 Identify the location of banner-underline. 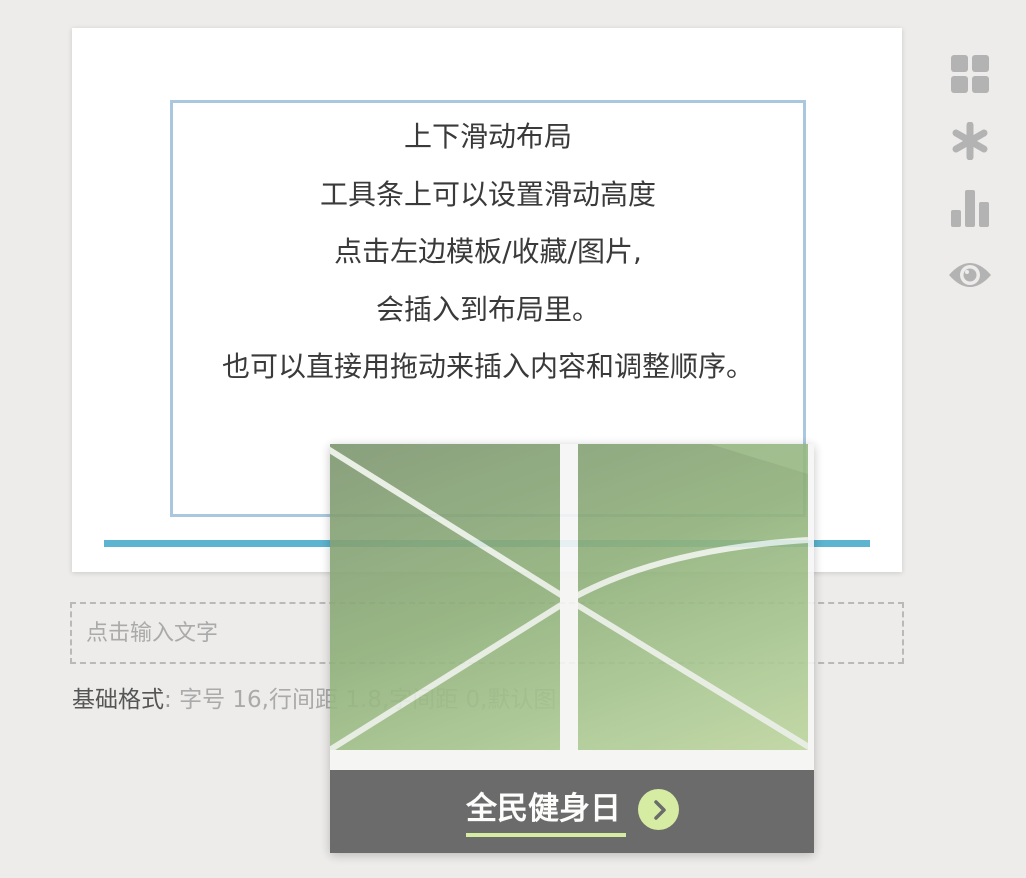
(546, 835).